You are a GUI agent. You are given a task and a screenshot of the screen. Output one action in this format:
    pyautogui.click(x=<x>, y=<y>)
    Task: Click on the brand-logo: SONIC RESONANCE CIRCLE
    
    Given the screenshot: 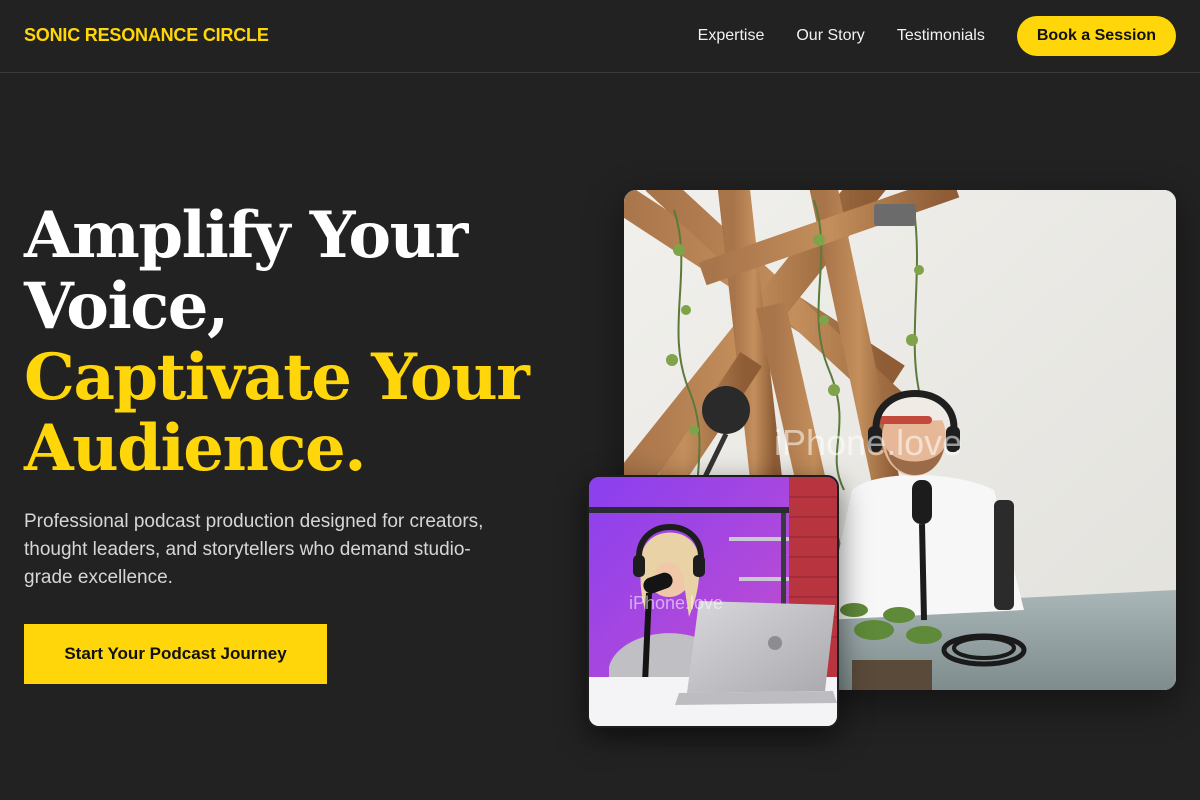 What is the action you would take?
    pyautogui.click(x=146, y=35)
    